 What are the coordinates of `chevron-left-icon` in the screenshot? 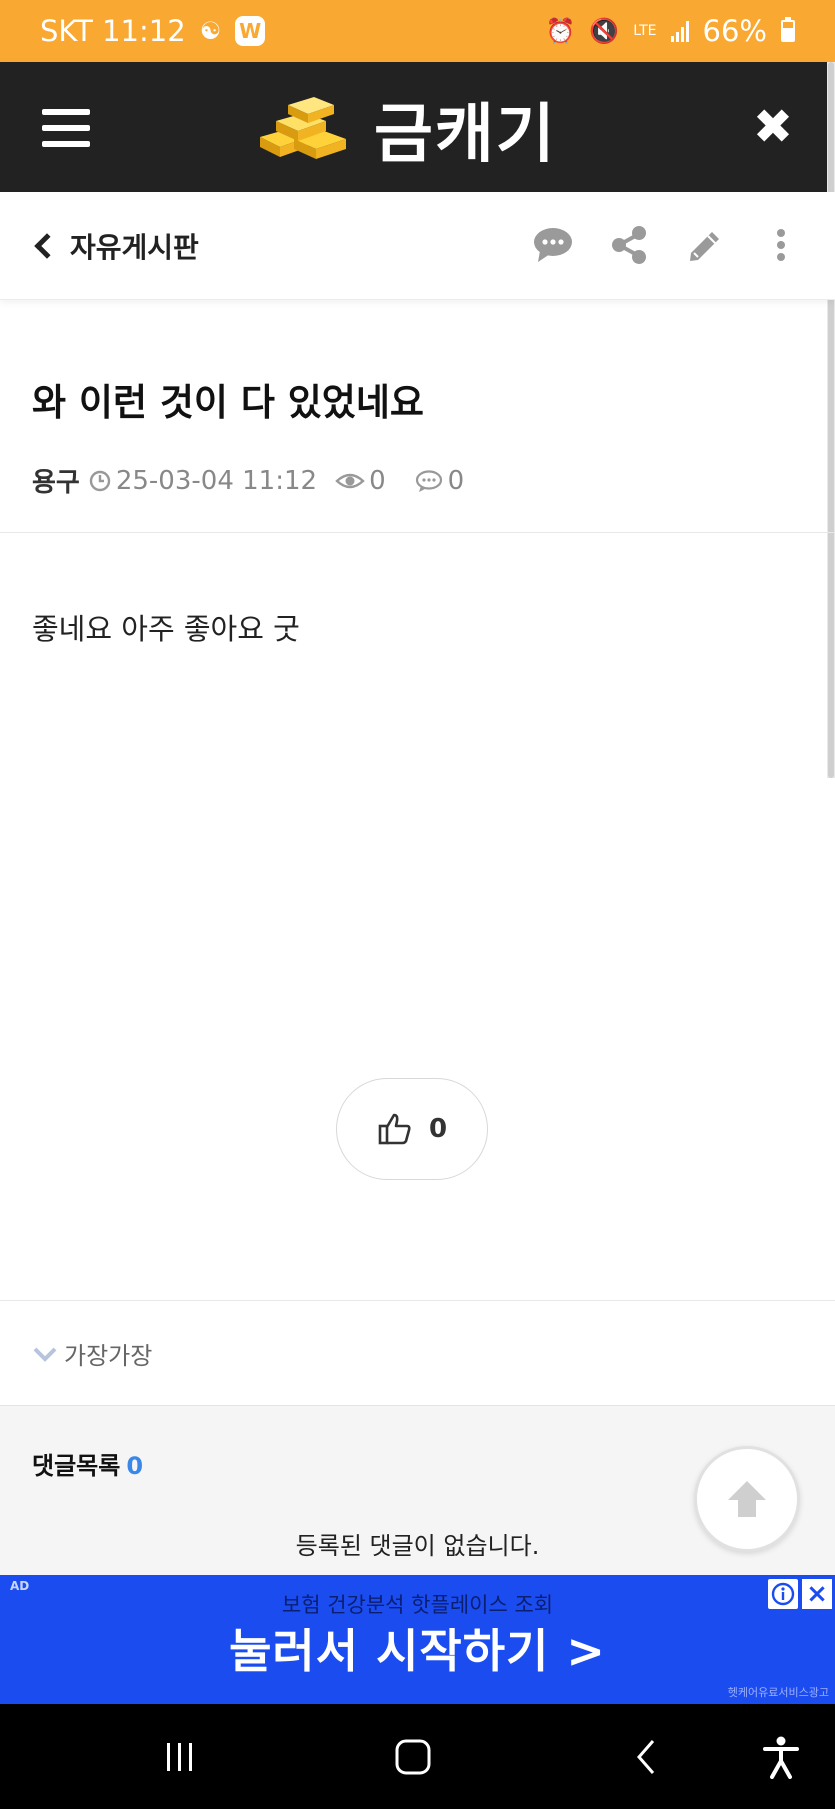 It's located at (47, 246).